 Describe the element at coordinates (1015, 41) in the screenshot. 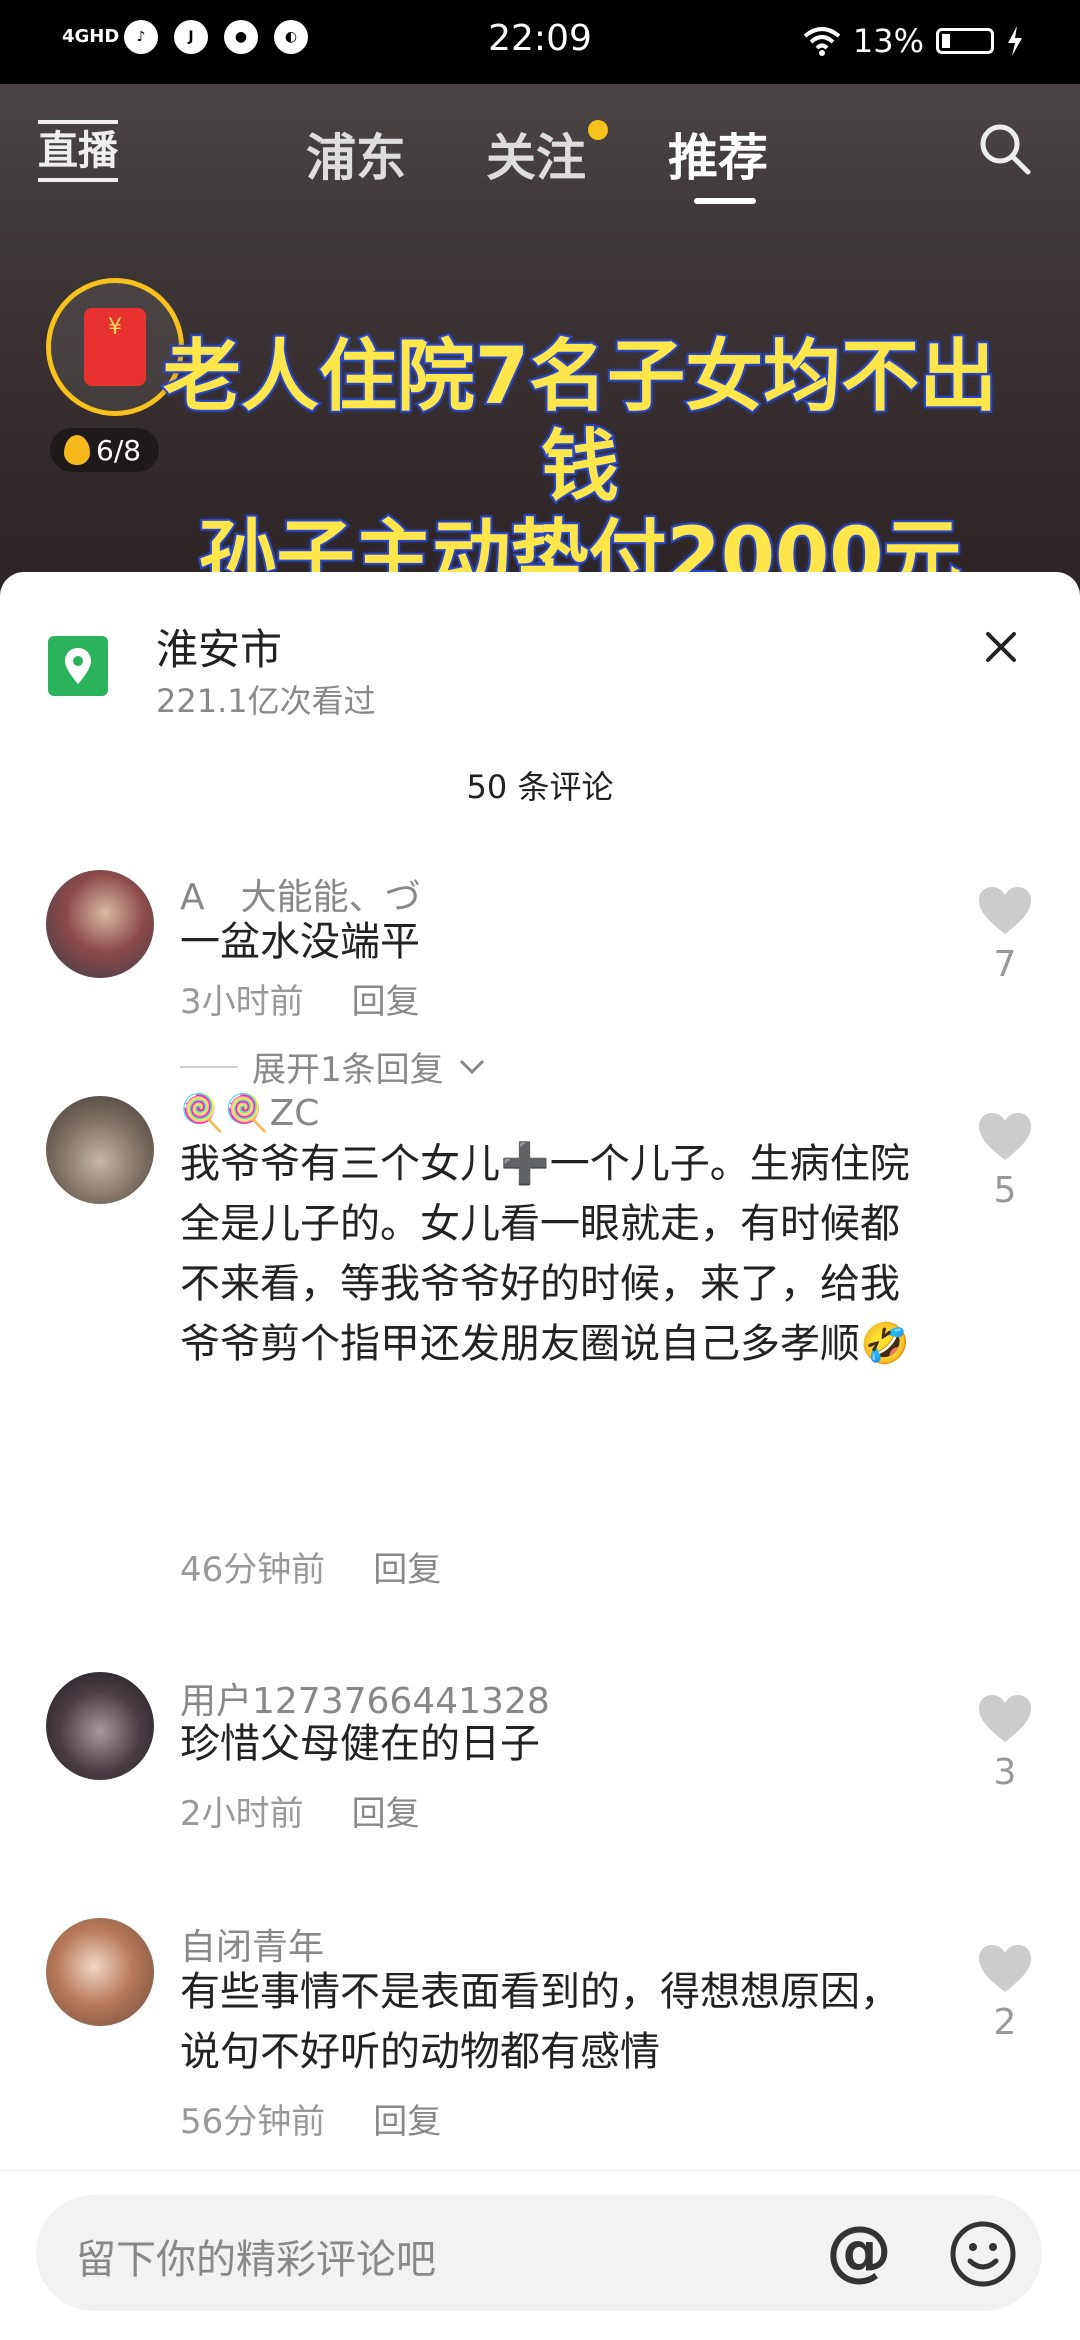

I see `charging-icon` at that location.